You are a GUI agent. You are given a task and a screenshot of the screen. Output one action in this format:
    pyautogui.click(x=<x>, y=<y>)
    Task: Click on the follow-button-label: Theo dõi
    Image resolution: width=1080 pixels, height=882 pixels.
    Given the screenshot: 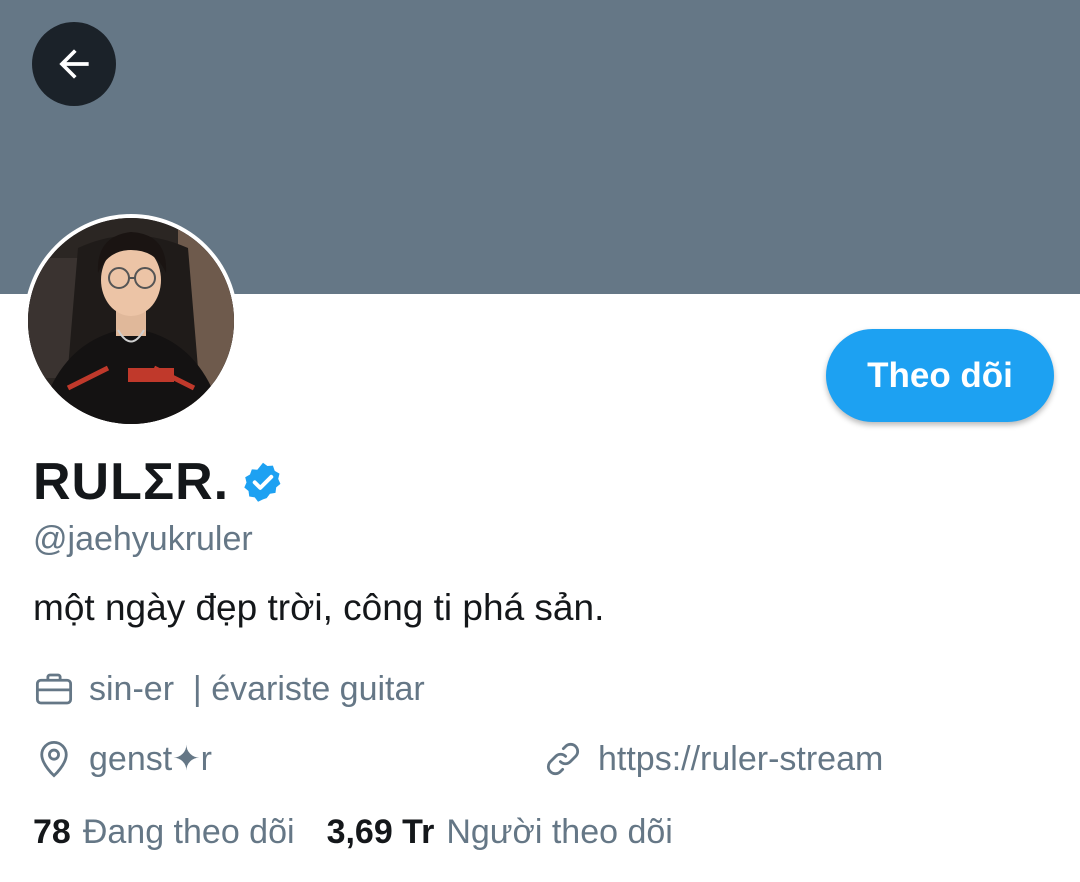 What is the action you would take?
    pyautogui.click(x=940, y=375)
    